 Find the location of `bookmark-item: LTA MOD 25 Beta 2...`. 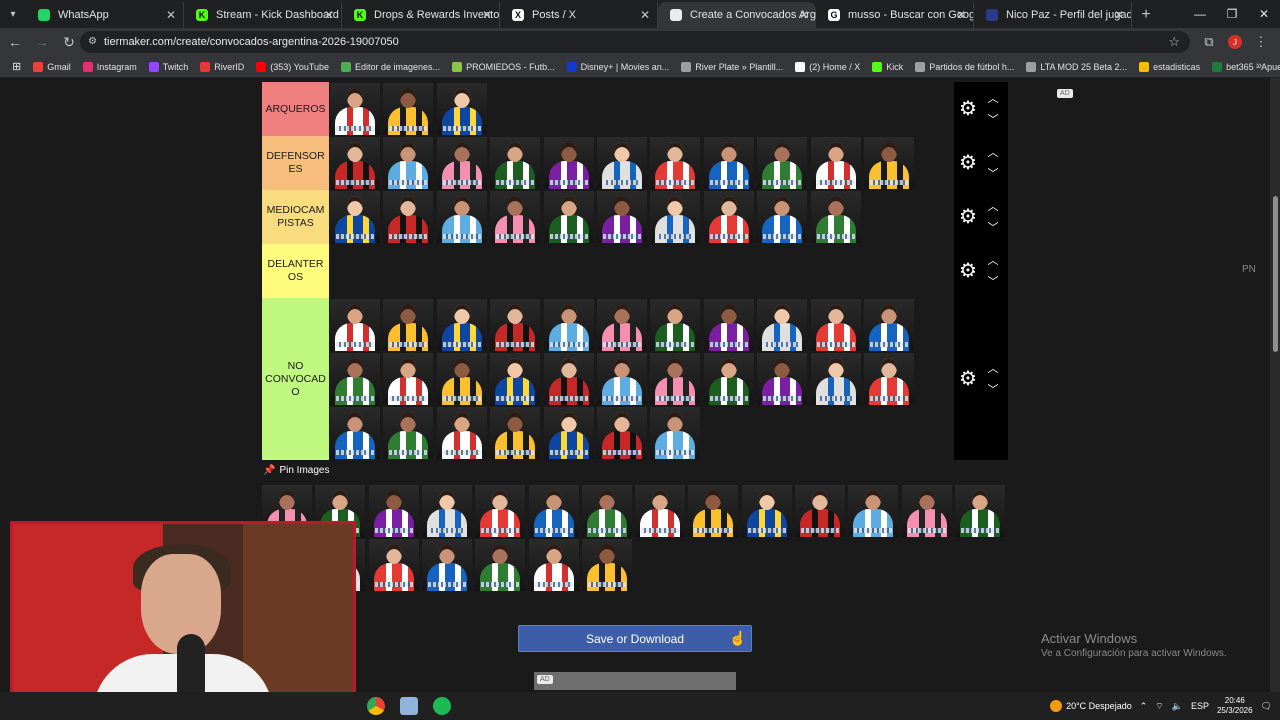

bookmark-item: LTA MOD 25 Beta 2... is located at coordinates (1076, 66).